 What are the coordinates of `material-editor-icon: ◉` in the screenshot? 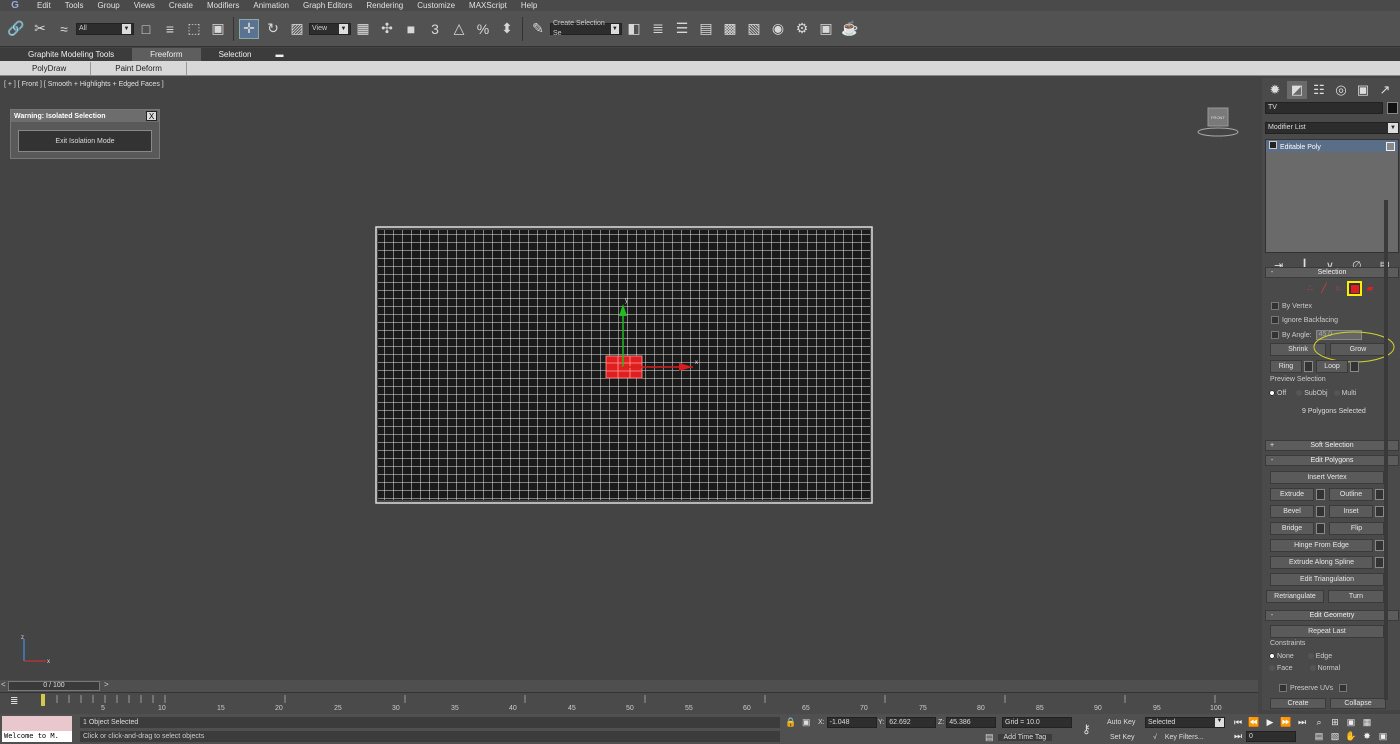 It's located at (778, 29).